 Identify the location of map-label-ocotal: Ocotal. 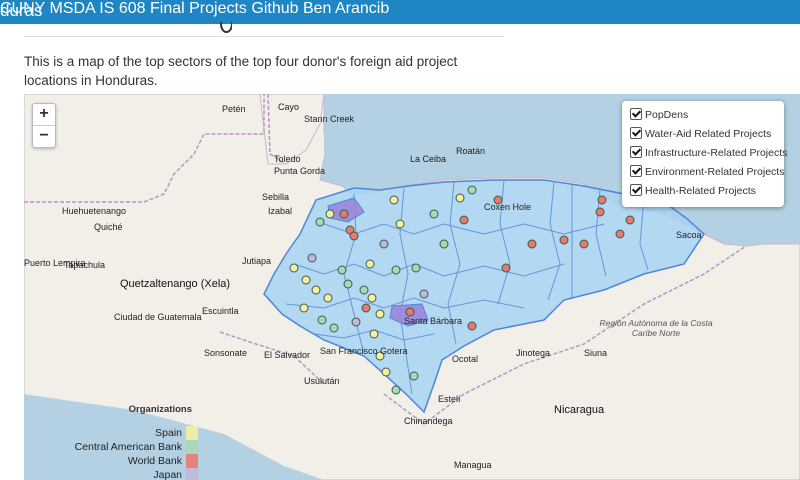
(465, 359).